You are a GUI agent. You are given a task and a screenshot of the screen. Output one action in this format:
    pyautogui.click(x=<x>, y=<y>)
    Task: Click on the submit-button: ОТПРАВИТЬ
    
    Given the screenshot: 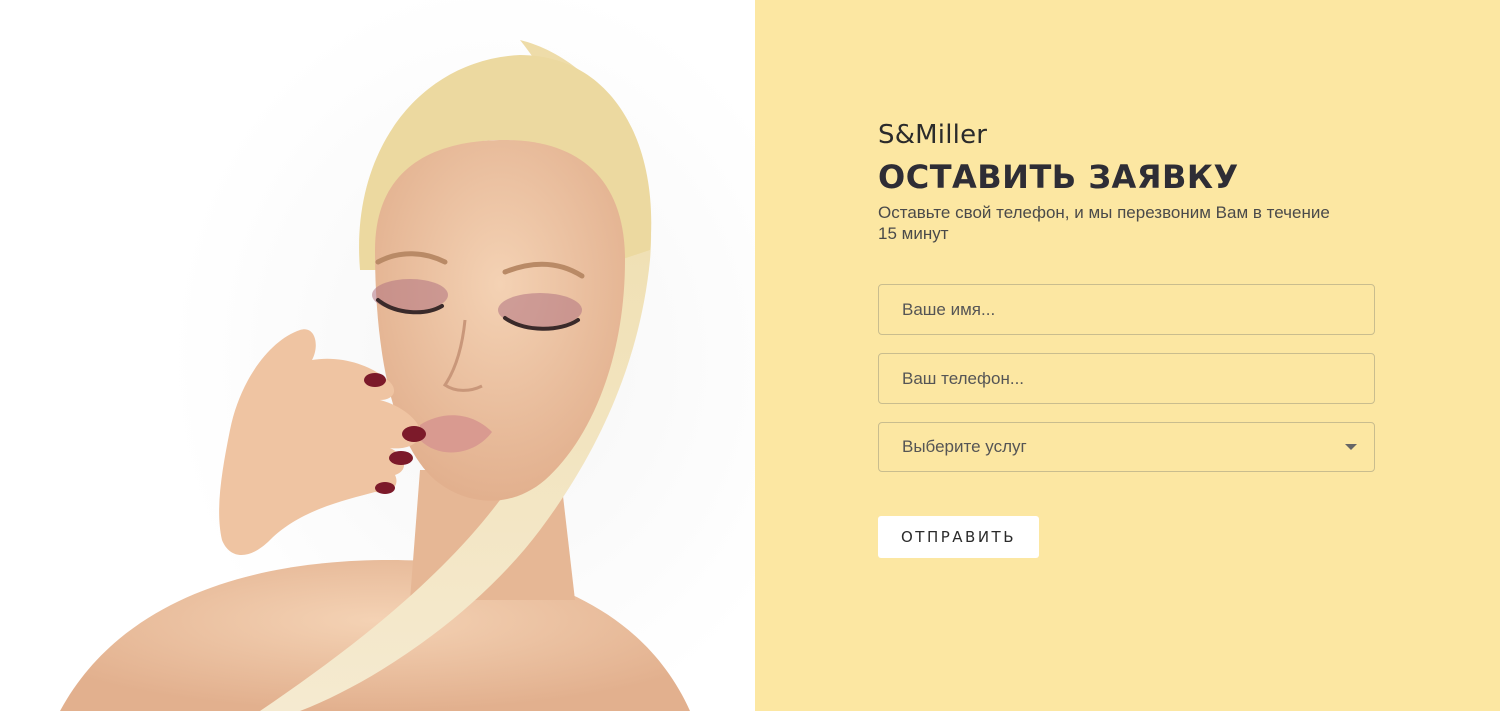 What is the action you would take?
    pyautogui.click(x=958, y=537)
    